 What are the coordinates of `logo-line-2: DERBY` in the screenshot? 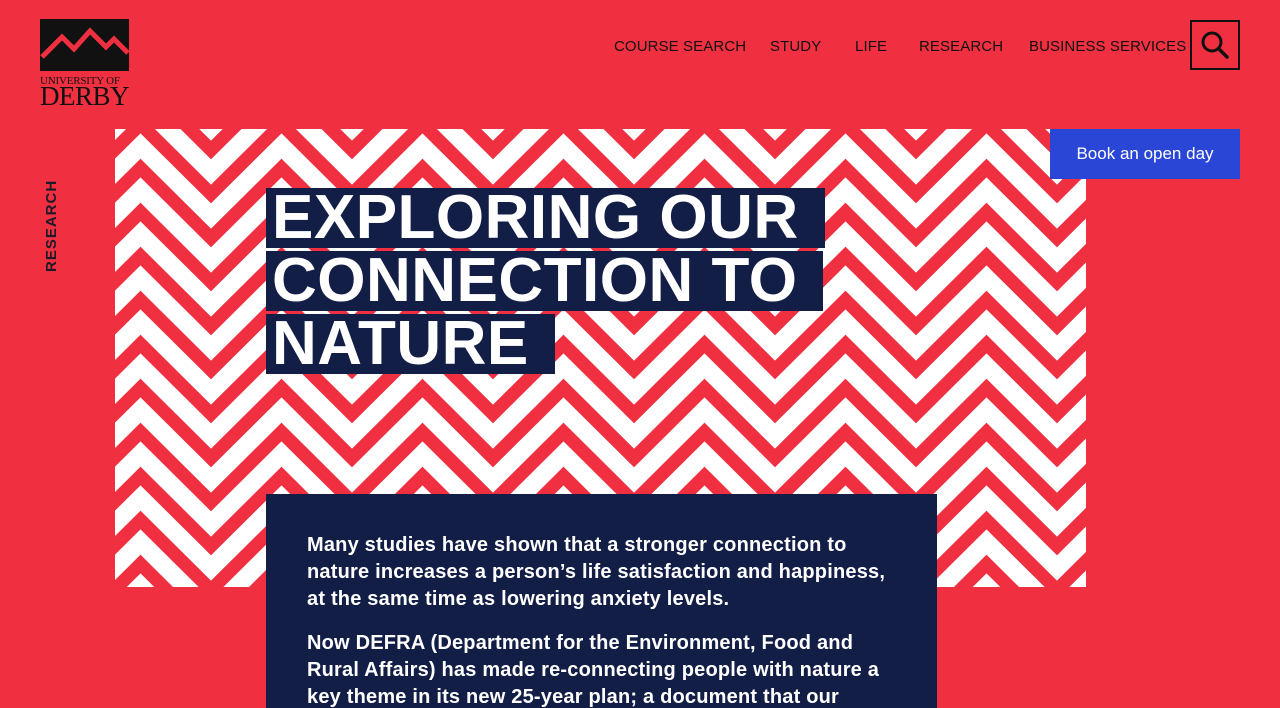 It's located at (85, 96).